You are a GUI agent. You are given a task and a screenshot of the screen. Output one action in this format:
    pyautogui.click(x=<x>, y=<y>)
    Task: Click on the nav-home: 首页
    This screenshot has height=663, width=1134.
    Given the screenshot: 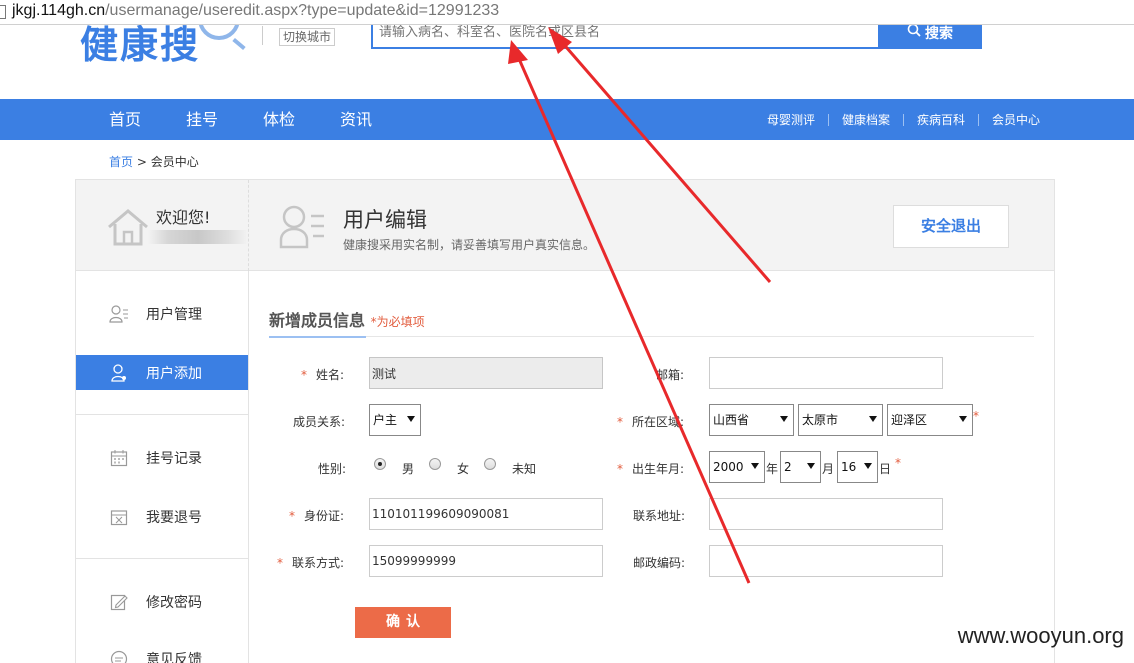 What is the action you would take?
    pyautogui.click(x=147, y=119)
    